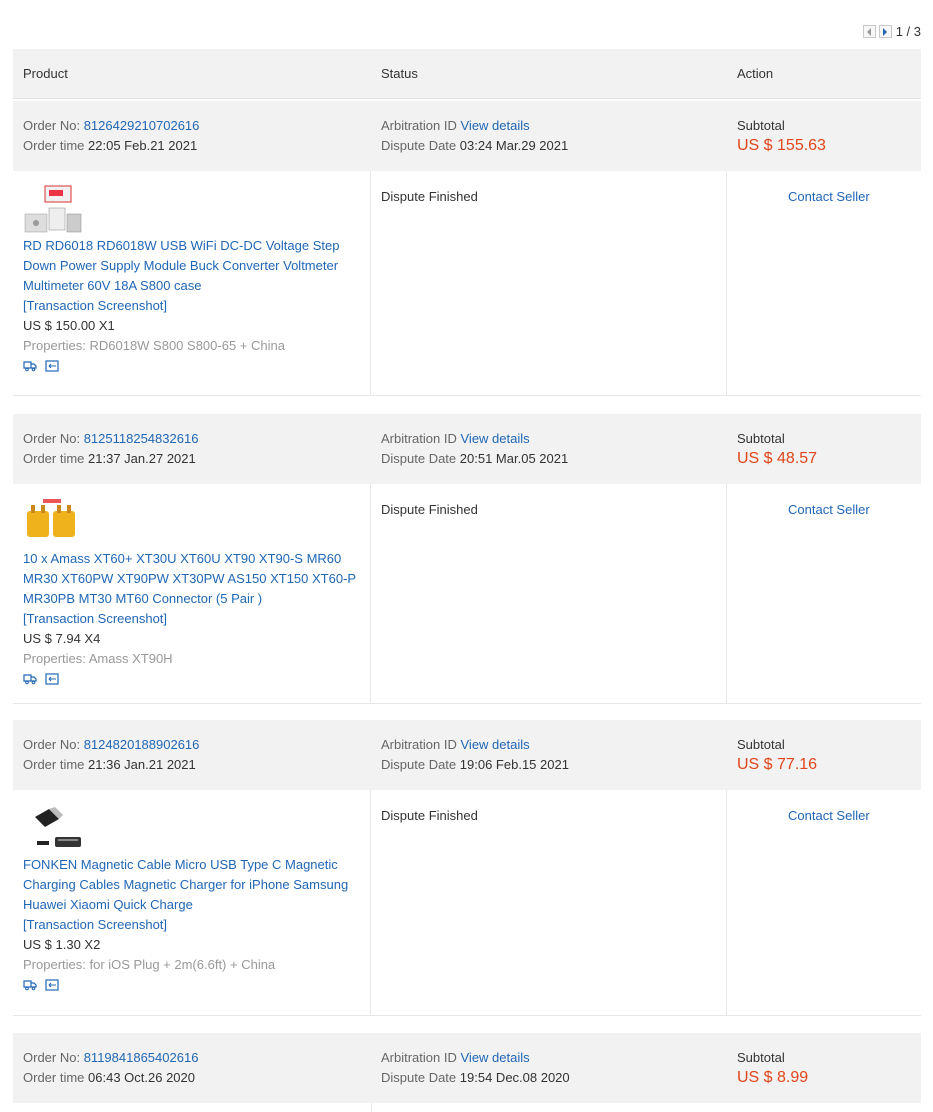  I want to click on header-product: Product, so click(45, 73).